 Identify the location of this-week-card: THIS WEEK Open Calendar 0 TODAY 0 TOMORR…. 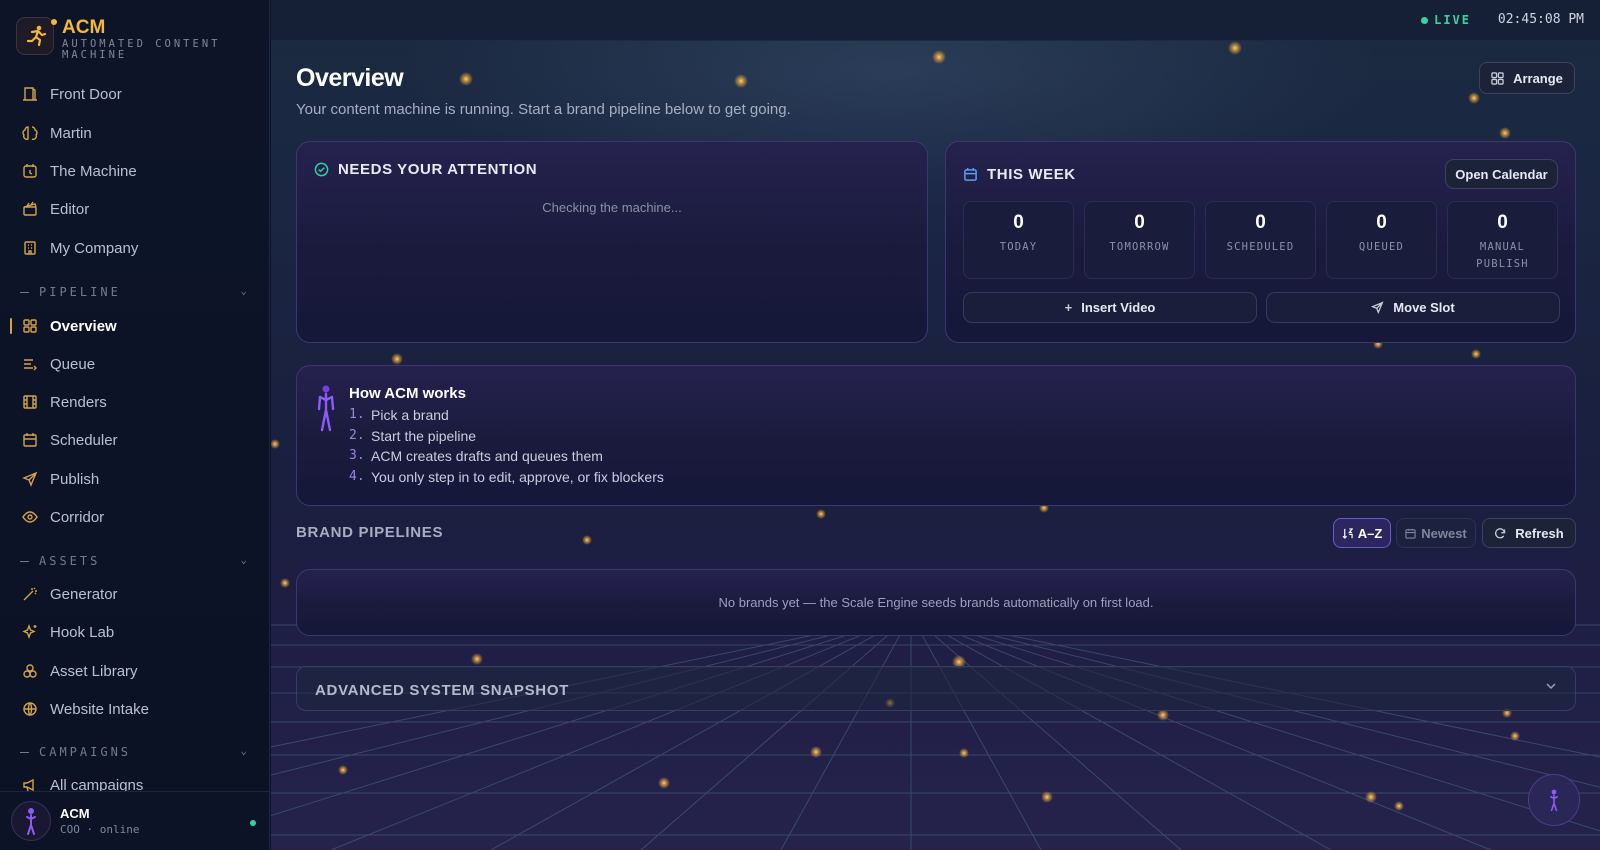
(1260, 242).